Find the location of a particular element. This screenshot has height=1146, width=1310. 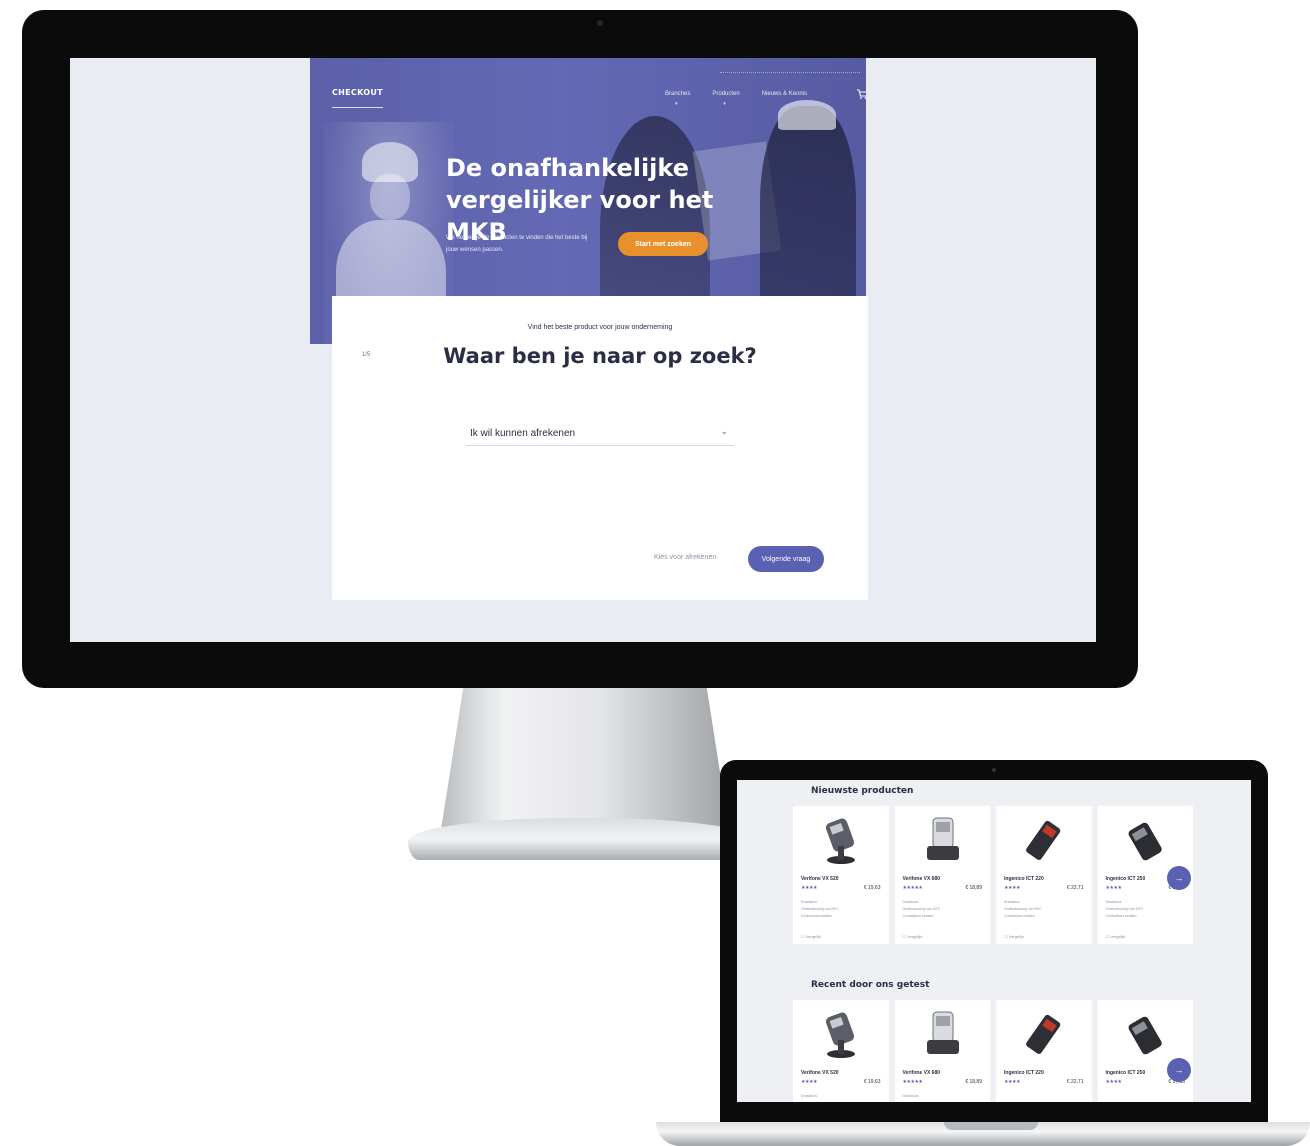

product-card: Ingenico ICT 220 ★★★★ € 22,71 is located at coordinates (1044, 1051).